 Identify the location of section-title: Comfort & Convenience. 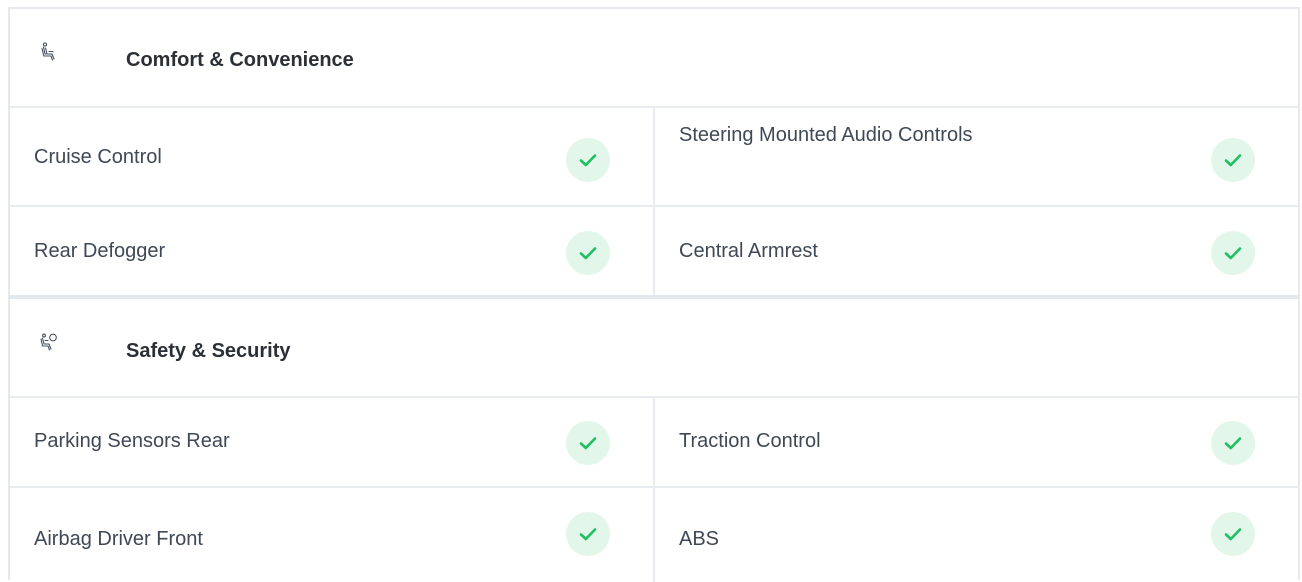
(240, 60).